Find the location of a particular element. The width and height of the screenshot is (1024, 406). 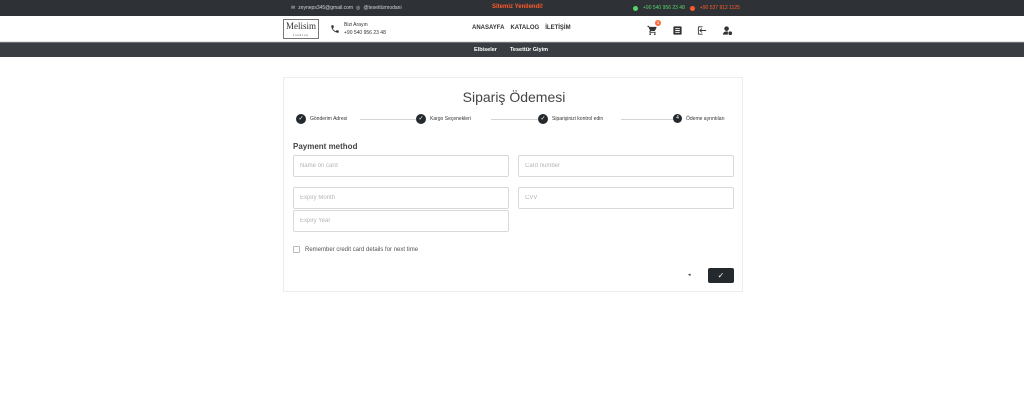

cart-count-badge: 1 is located at coordinates (658, 23).